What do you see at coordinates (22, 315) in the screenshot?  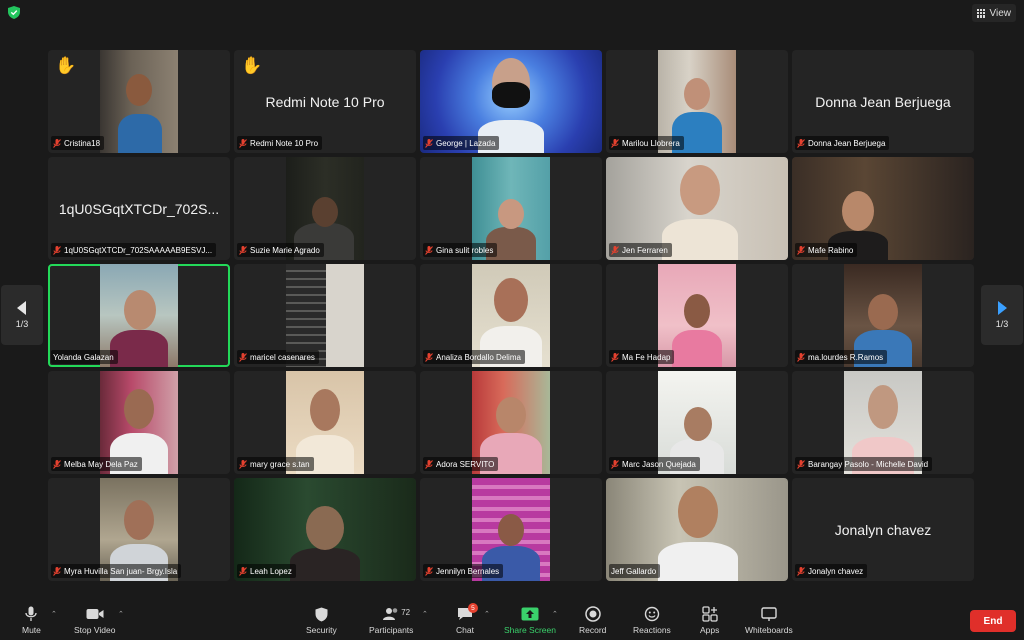 I see `previous-page-button: 1/3` at bounding box center [22, 315].